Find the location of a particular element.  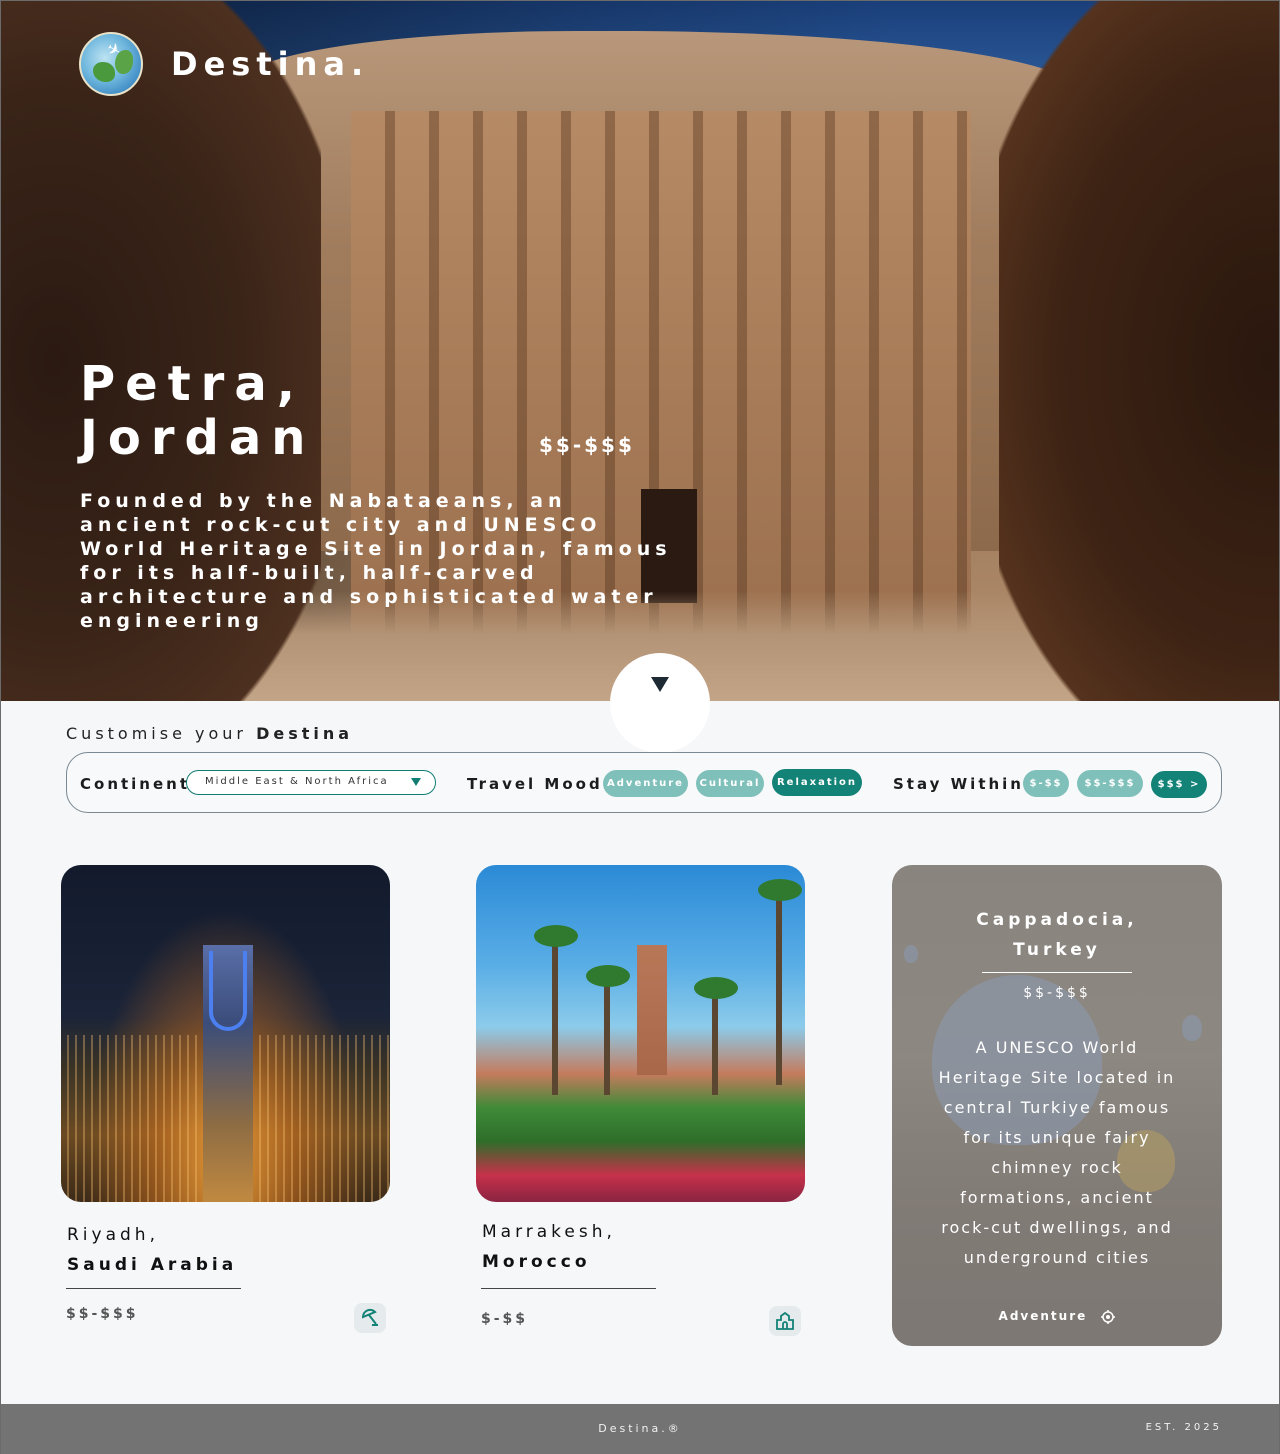

landmark-icon is located at coordinates (785, 1321).